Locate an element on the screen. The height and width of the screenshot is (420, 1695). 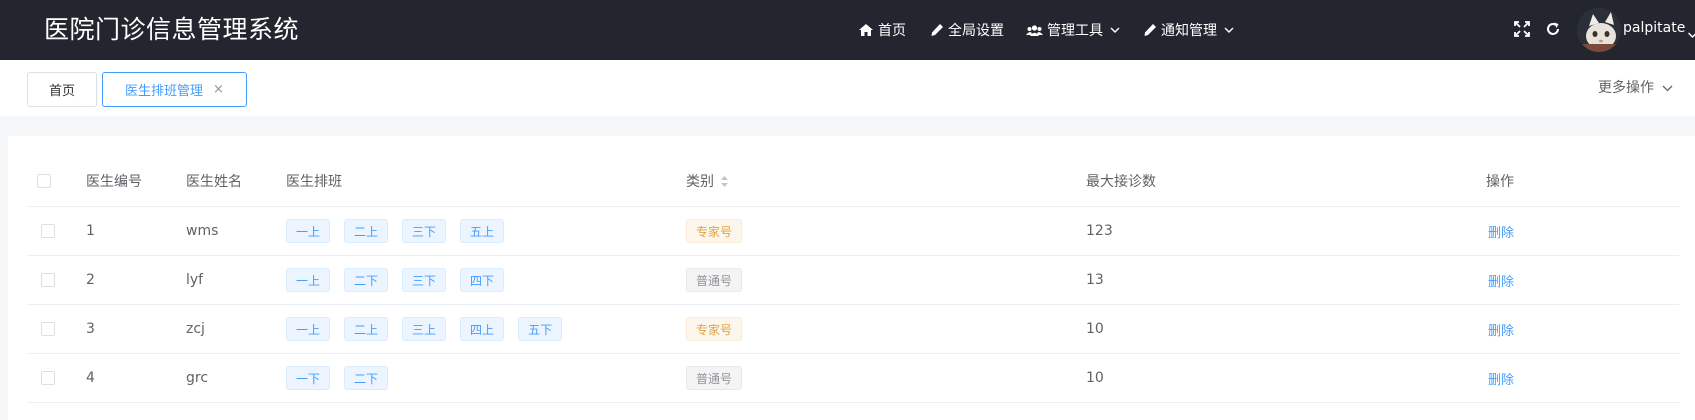
select-all-checkbox is located at coordinates (44, 181).